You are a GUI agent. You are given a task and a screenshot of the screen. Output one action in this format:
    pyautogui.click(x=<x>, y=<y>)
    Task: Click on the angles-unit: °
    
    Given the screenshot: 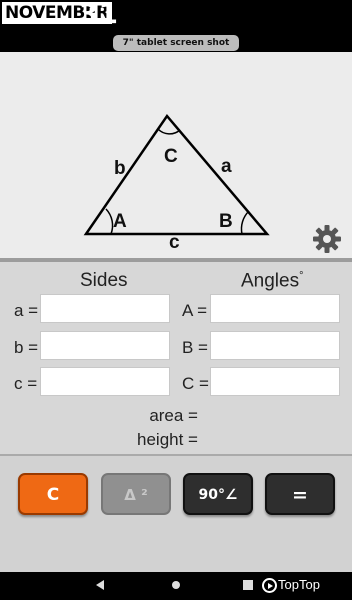 What is the action you would take?
    pyautogui.click(x=301, y=276)
    